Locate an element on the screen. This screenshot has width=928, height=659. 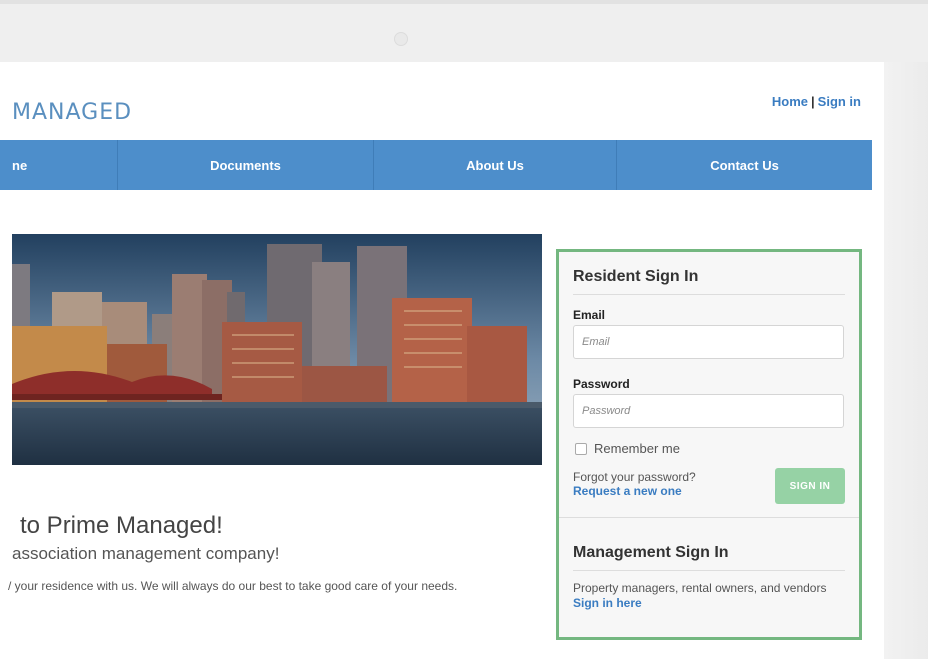
panel-divider is located at coordinates (709, 517).